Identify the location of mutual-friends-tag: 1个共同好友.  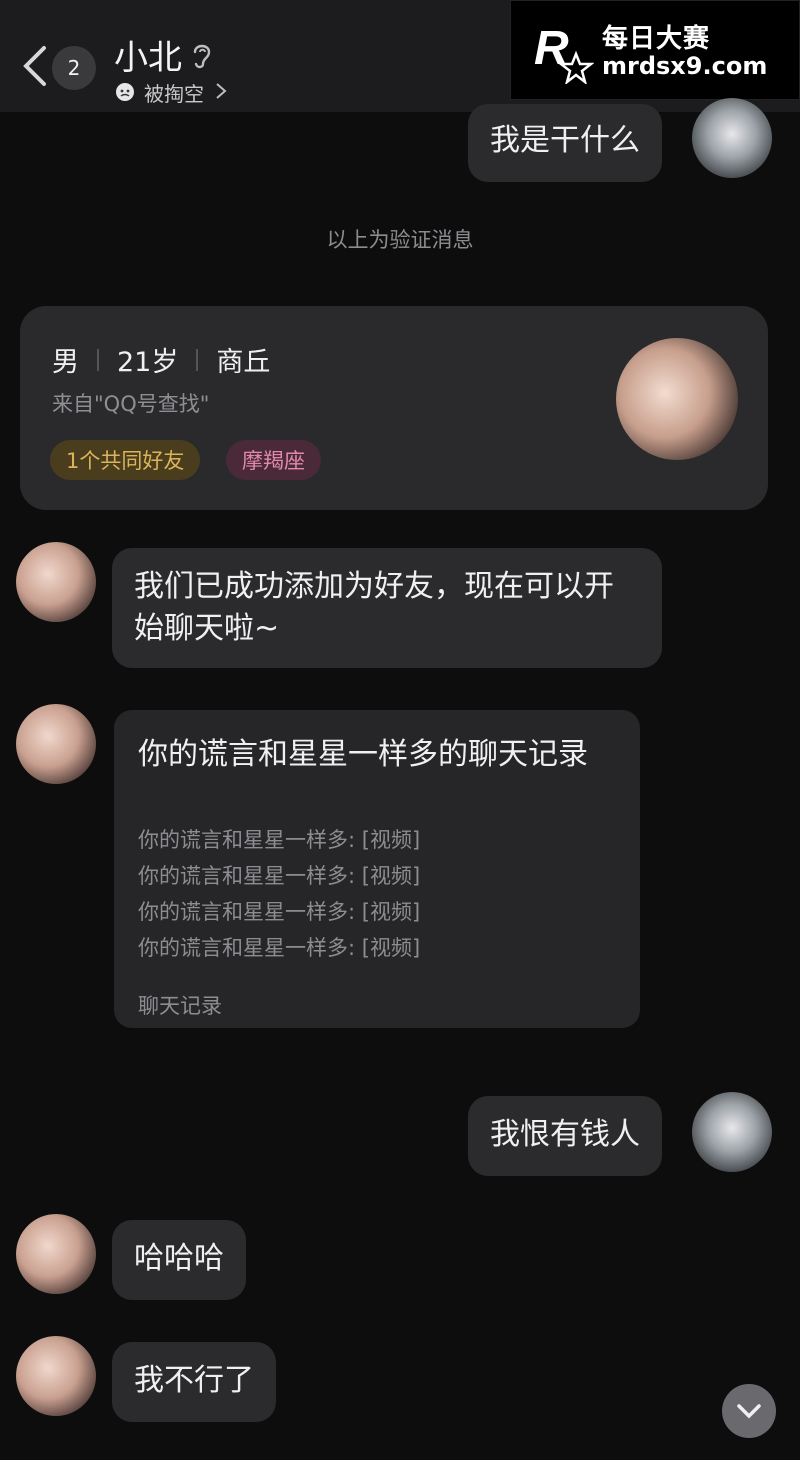
(125, 460).